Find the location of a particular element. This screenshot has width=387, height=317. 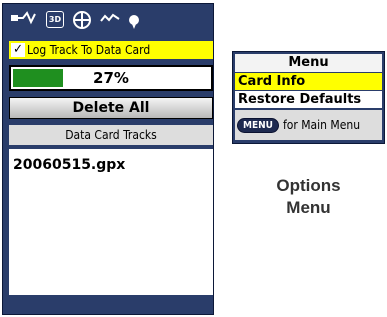

menu-key-icon: MENU is located at coordinates (258, 125).